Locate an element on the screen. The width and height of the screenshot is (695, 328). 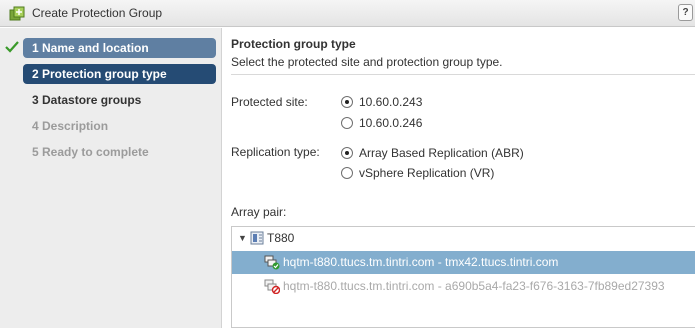
step-datastore-groups: 3 Datastore groups is located at coordinates (119, 100).